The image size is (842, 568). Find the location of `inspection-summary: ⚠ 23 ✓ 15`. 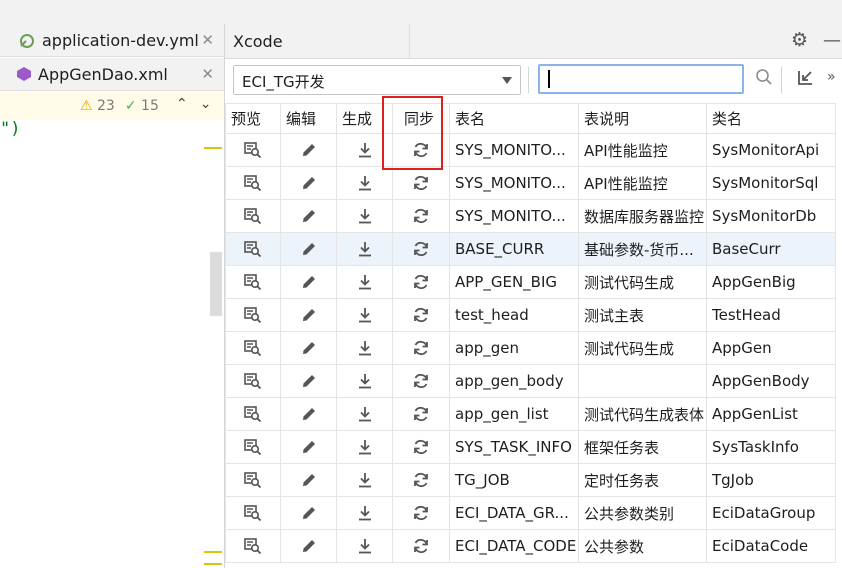

inspection-summary: ⚠ 23 ✓ 15 is located at coordinates (119, 106).